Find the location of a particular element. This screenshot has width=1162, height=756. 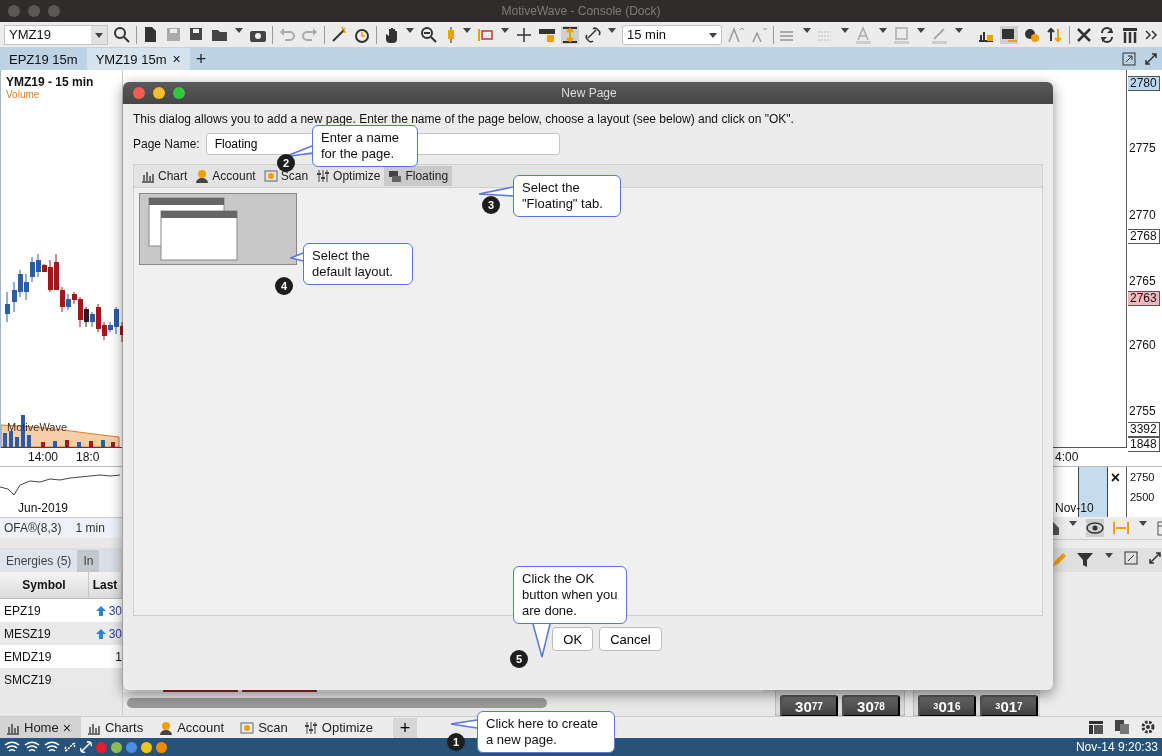

scanner-icon is located at coordinates (247, 727).